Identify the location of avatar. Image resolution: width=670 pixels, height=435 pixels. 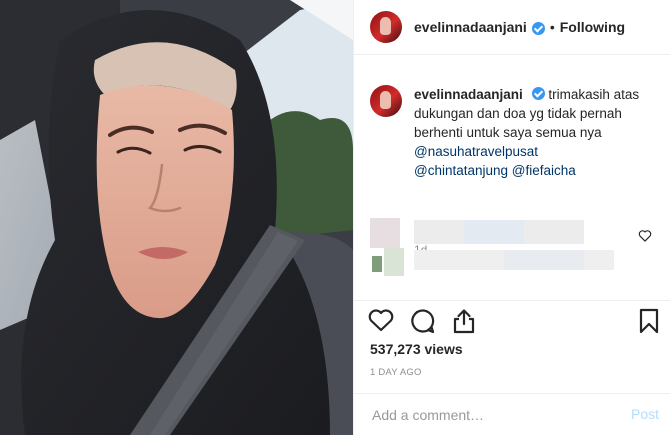
(386, 27).